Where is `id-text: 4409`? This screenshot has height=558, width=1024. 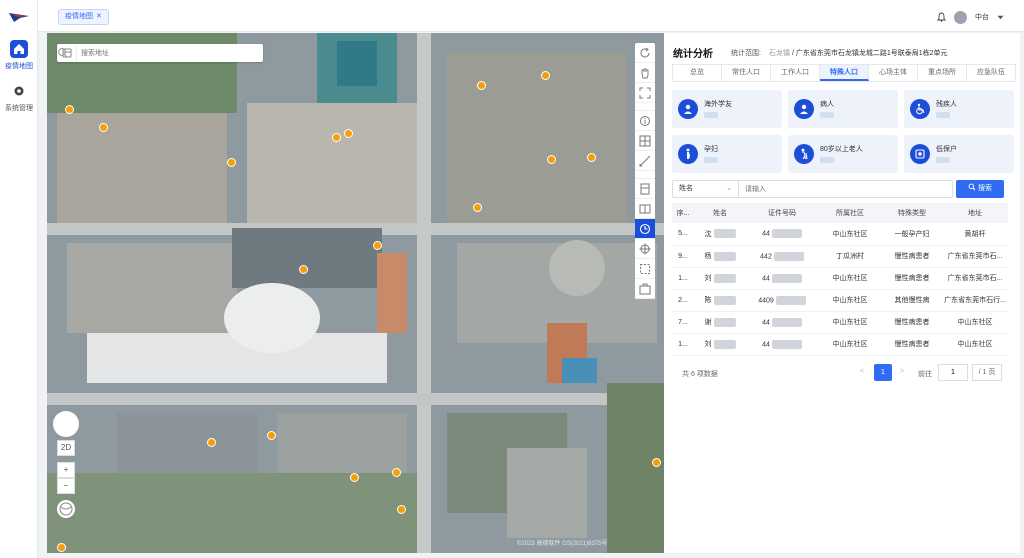
id-text: 4409 is located at coordinates (766, 300).